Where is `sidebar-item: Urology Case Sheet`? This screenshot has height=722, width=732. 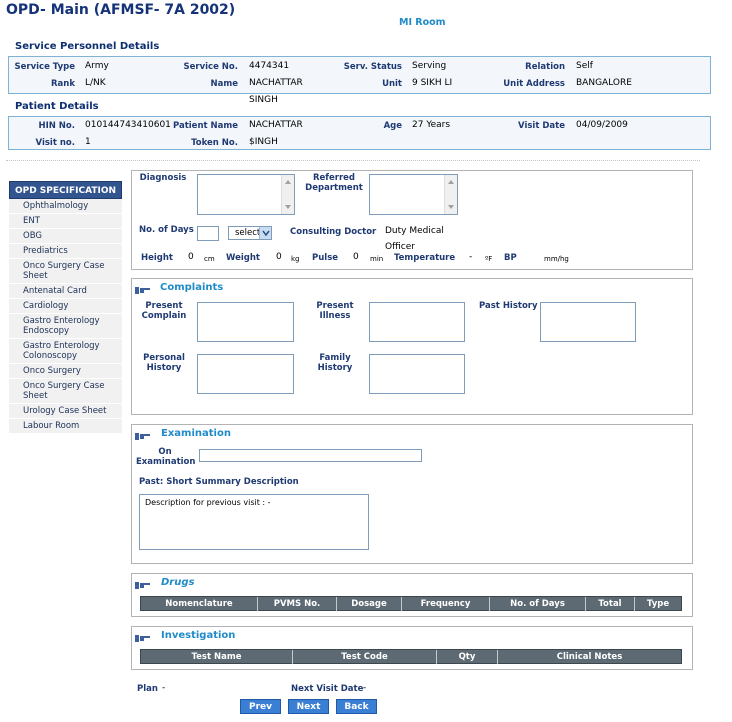
sidebar-item: Urology Case Sheet is located at coordinates (65, 411).